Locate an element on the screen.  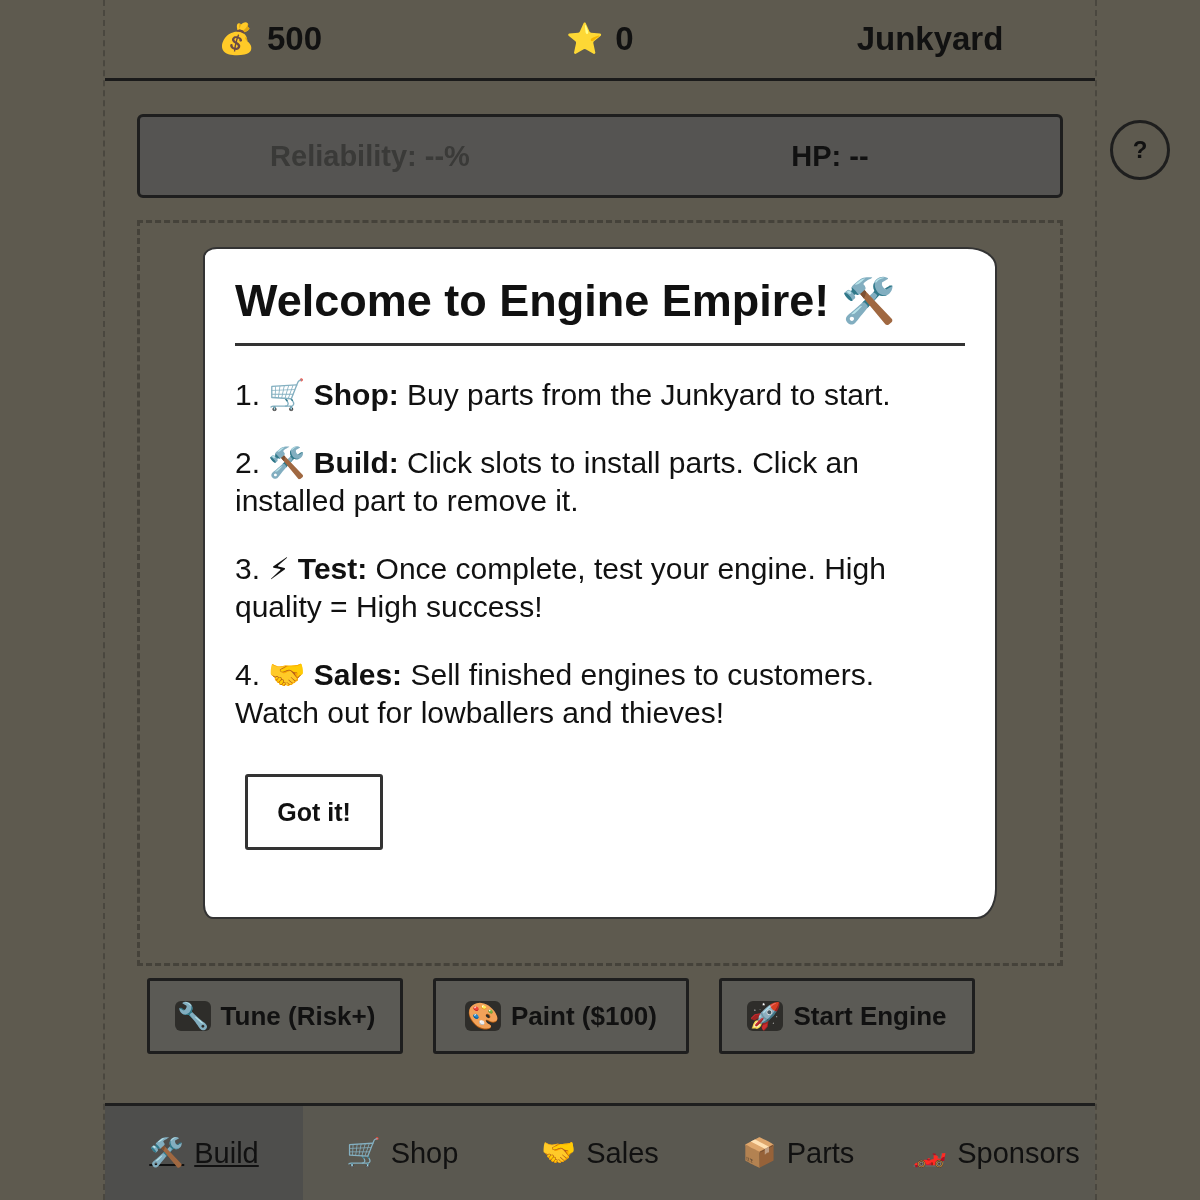
action-button: 🎨 Paint ($100) is located at coordinates (561, 1016).